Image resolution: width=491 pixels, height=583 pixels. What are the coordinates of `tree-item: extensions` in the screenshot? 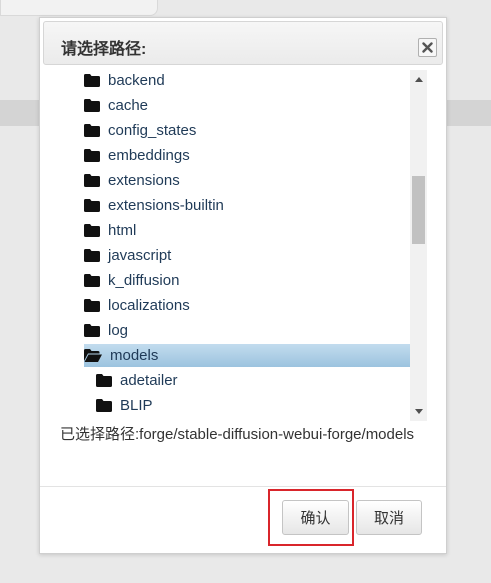 It's located at (247, 180).